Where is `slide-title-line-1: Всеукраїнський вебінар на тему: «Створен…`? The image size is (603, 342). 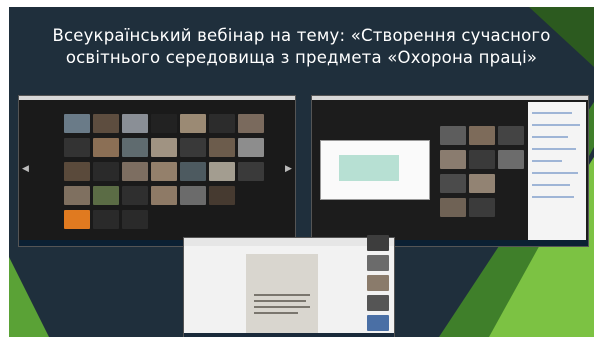 slide-title-line-1: Всеукраїнський вебінар на тему: «Створен… is located at coordinates (301, 35).